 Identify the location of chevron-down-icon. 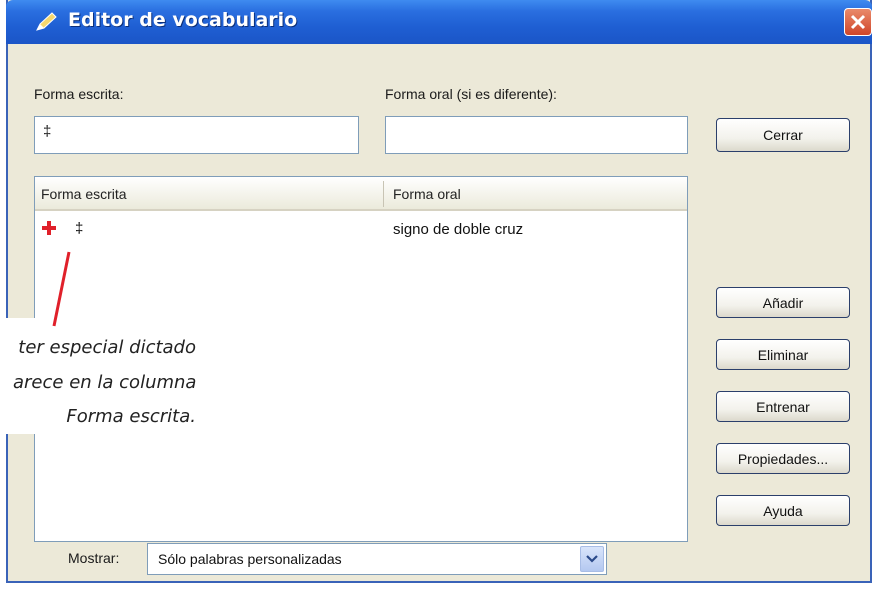
(592, 559).